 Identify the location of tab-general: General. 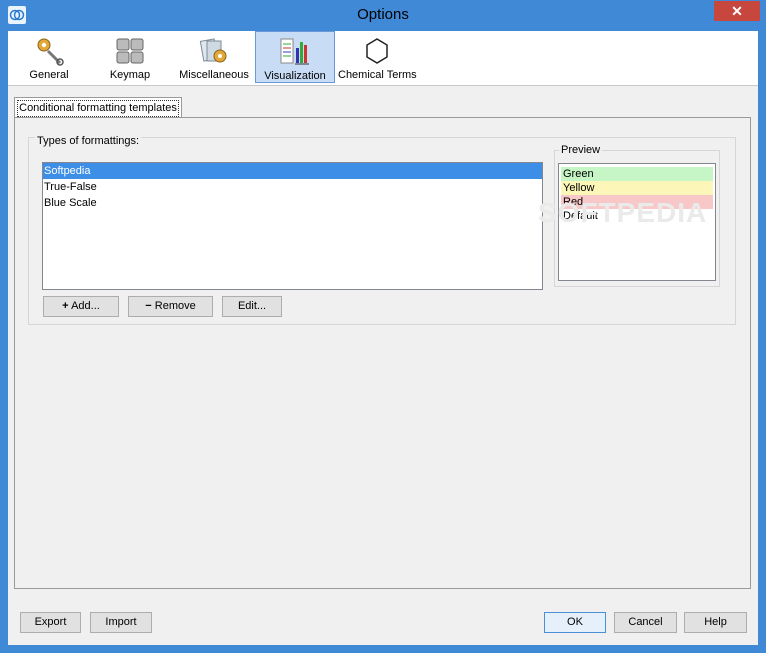
(49, 57).